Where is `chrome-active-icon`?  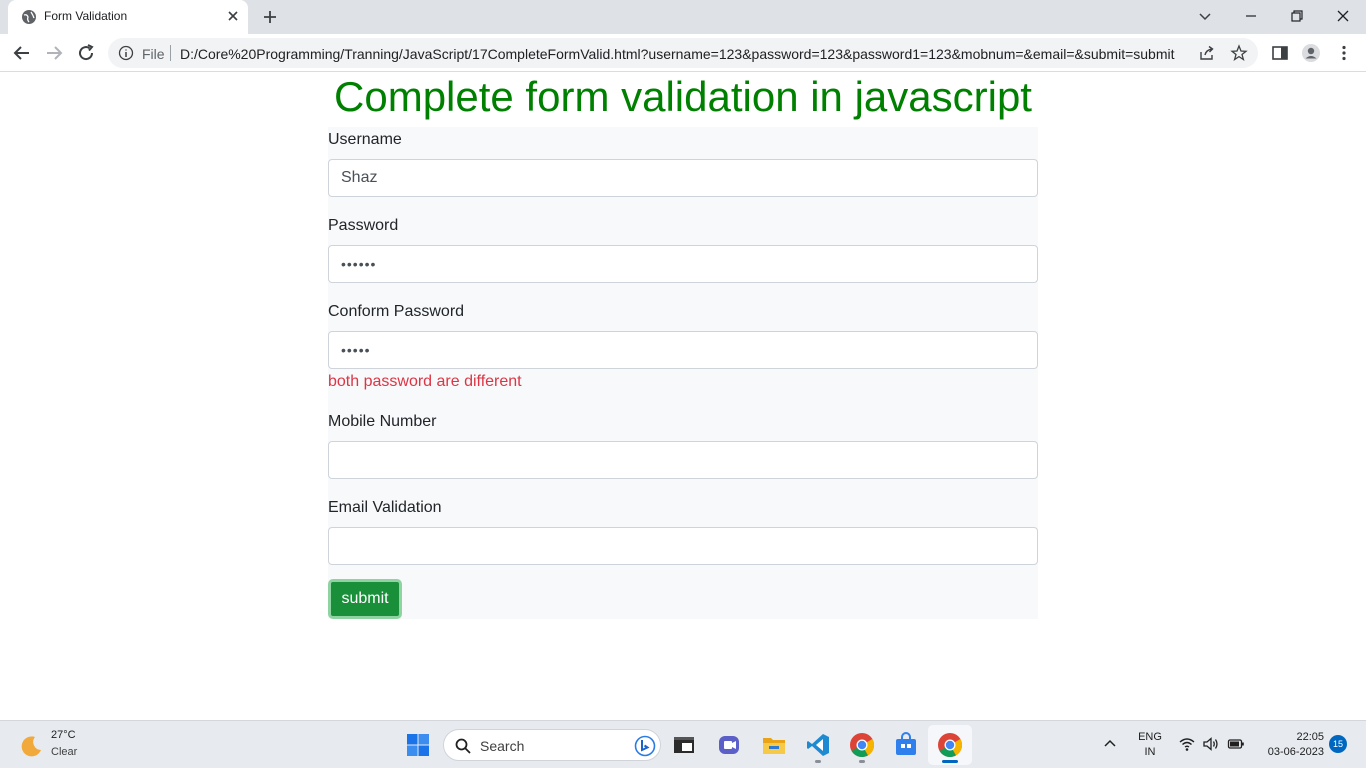 chrome-active-icon is located at coordinates (950, 745).